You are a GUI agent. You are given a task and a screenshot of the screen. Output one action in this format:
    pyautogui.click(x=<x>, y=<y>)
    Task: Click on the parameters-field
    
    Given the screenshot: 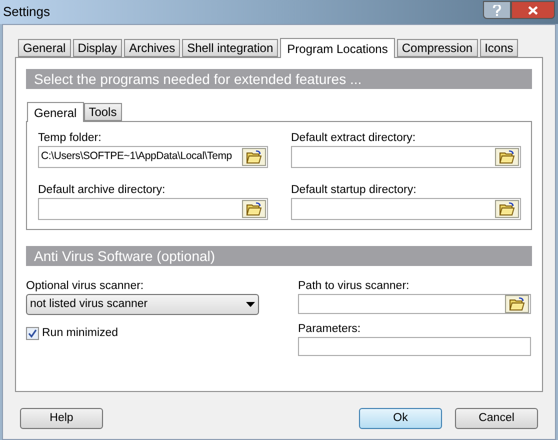 What is the action you would take?
    pyautogui.click(x=414, y=346)
    